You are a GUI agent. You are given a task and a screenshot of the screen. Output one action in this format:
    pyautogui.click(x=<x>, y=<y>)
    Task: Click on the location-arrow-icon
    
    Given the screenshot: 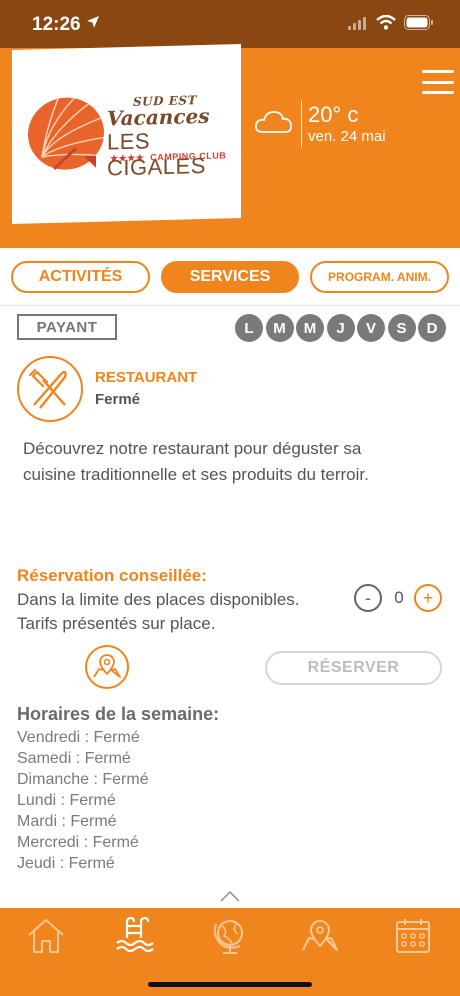 What is the action you would take?
    pyautogui.click(x=93, y=22)
    